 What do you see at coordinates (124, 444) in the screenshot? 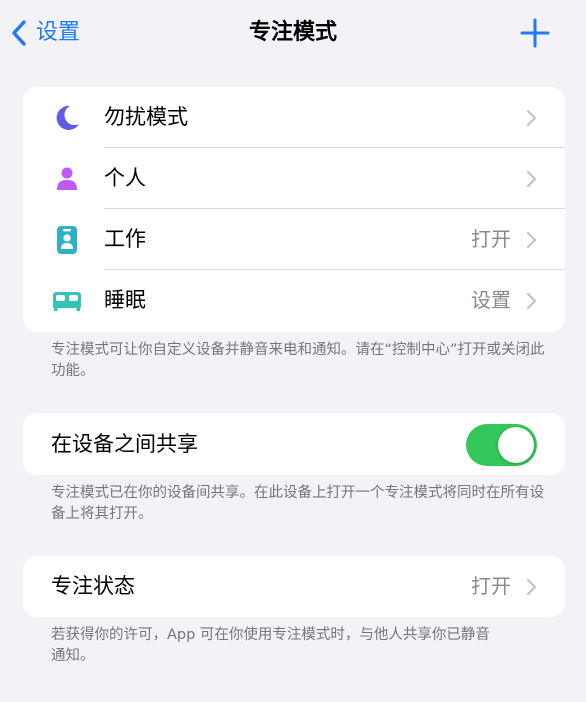
I see `share-across-devices-label: 在设备之间共享` at bounding box center [124, 444].